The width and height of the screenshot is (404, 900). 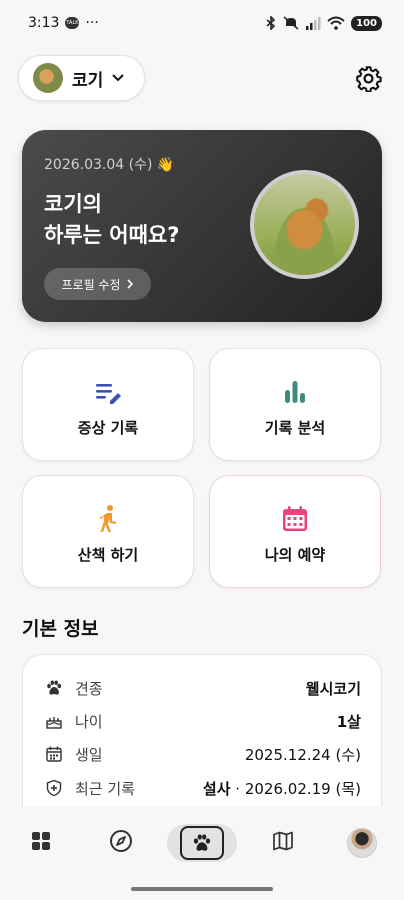 What do you see at coordinates (91, 284) in the screenshot?
I see `edit-profile-label: 프로필 수정` at bounding box center [91, 284].